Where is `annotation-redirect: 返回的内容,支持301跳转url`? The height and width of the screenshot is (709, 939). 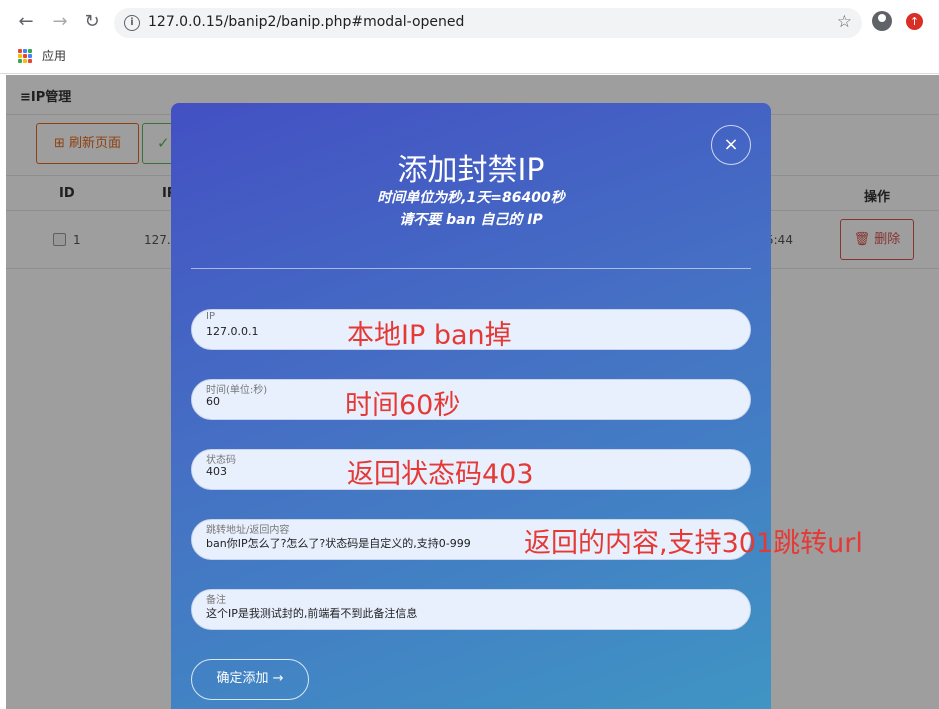
annotation-redirect: 返回的内容,支持301跳转url is located at coordinates (693, 543).